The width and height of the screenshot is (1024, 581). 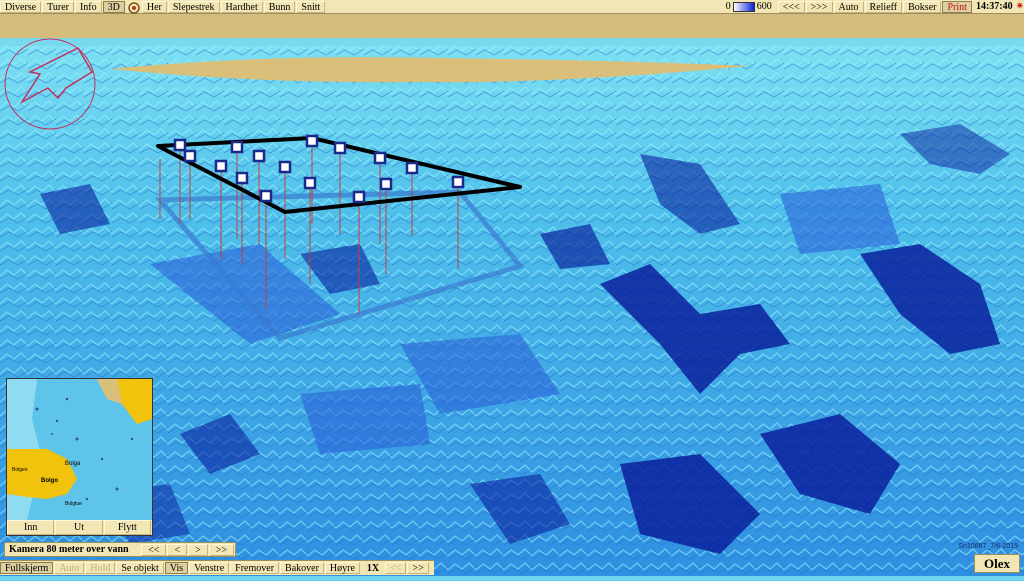 What do you see at coordinates (176, 568) in the screenshot?
I see `show-button: Vis` at bounding box center [176, 568].